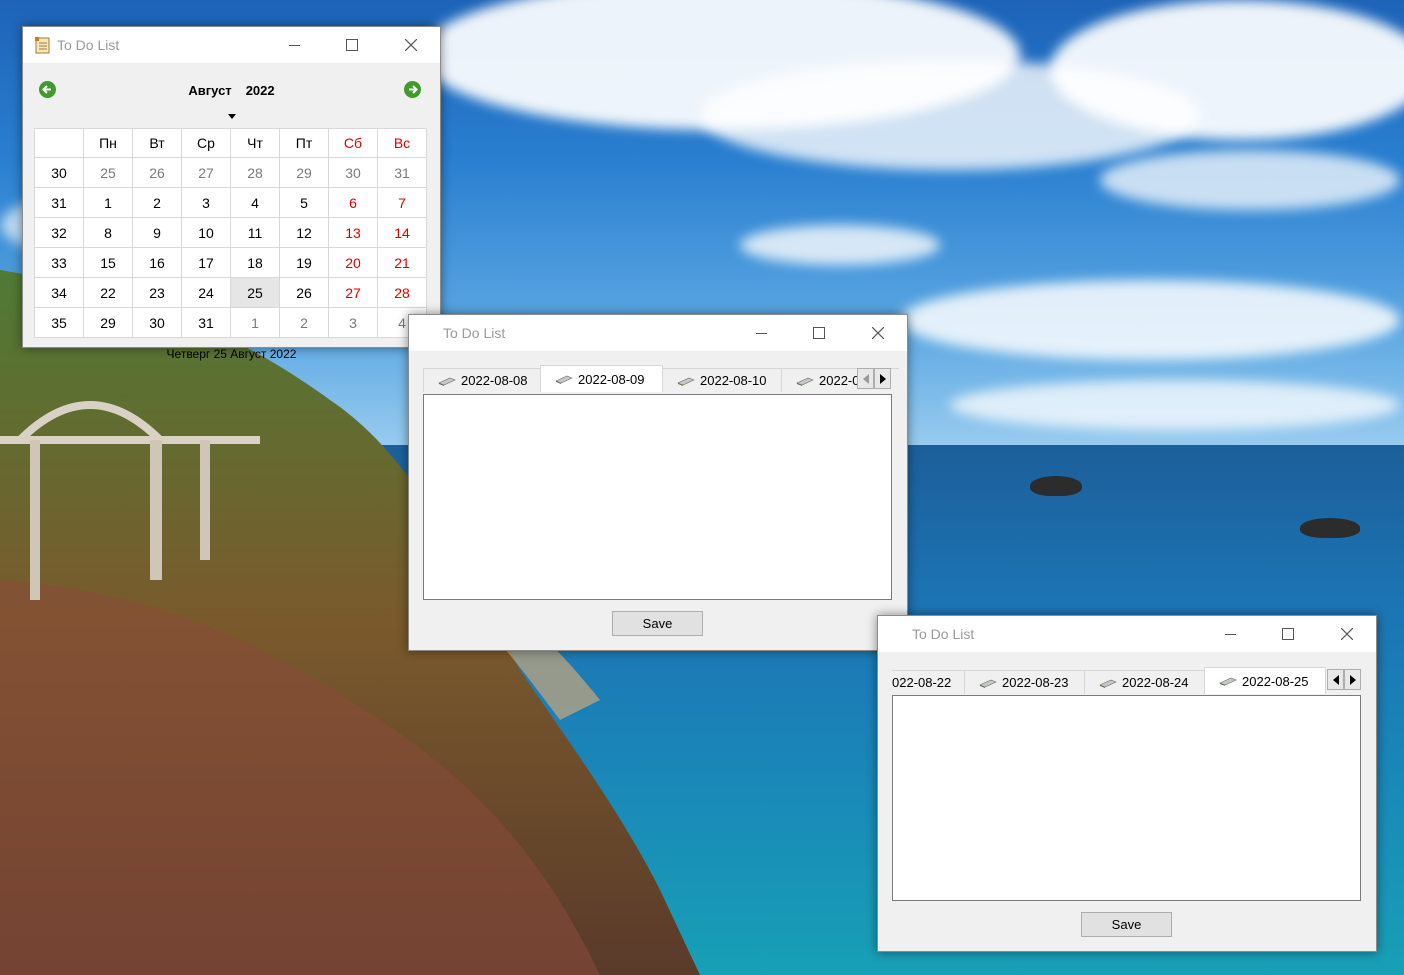  I want to click on day-cell: 24, so click(206, 292).